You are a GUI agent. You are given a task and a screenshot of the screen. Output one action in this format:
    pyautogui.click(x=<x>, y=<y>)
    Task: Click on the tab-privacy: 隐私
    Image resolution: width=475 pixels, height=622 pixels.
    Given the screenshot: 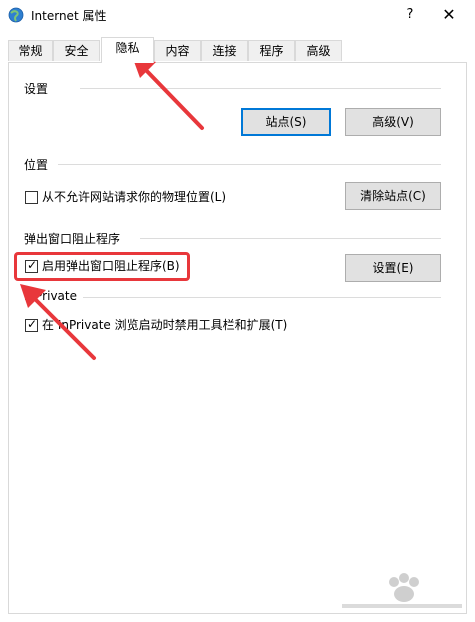 What is the action you would take?
    pyautogui.click(x=127, y=50)
    